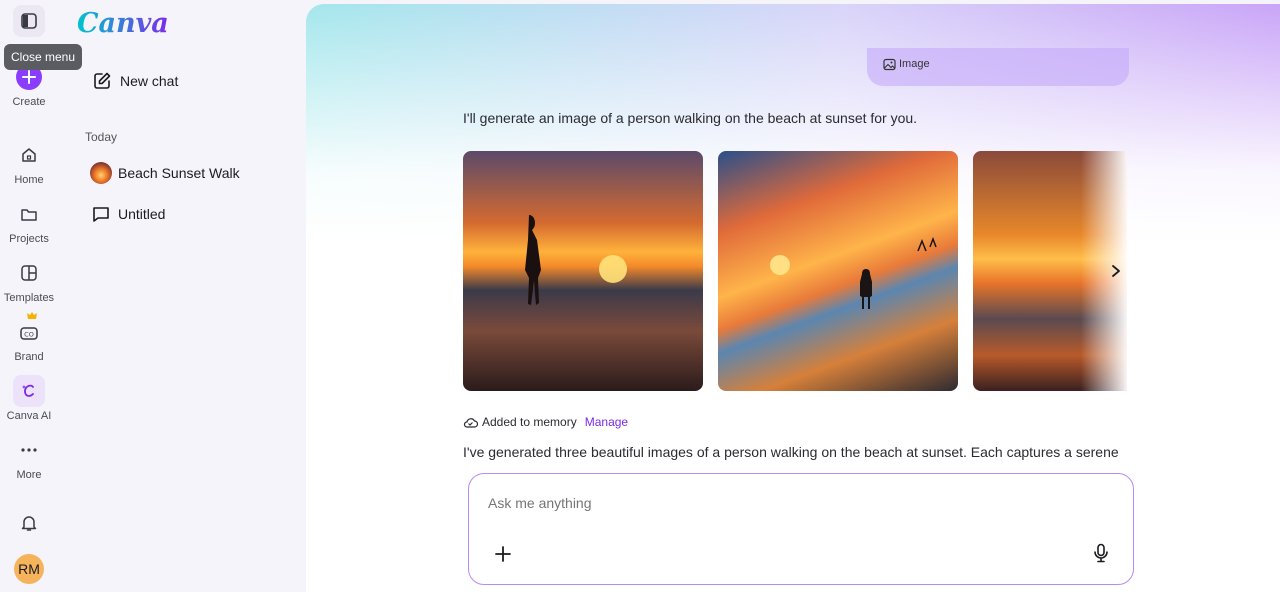 Image resolution: width=1280 pixels, height=592 pixels. What do you see at coordinates (179, 173) in the screenshot?
I see `history-item-title: Beach Sunset Walk` at bounding box center [179, 173].